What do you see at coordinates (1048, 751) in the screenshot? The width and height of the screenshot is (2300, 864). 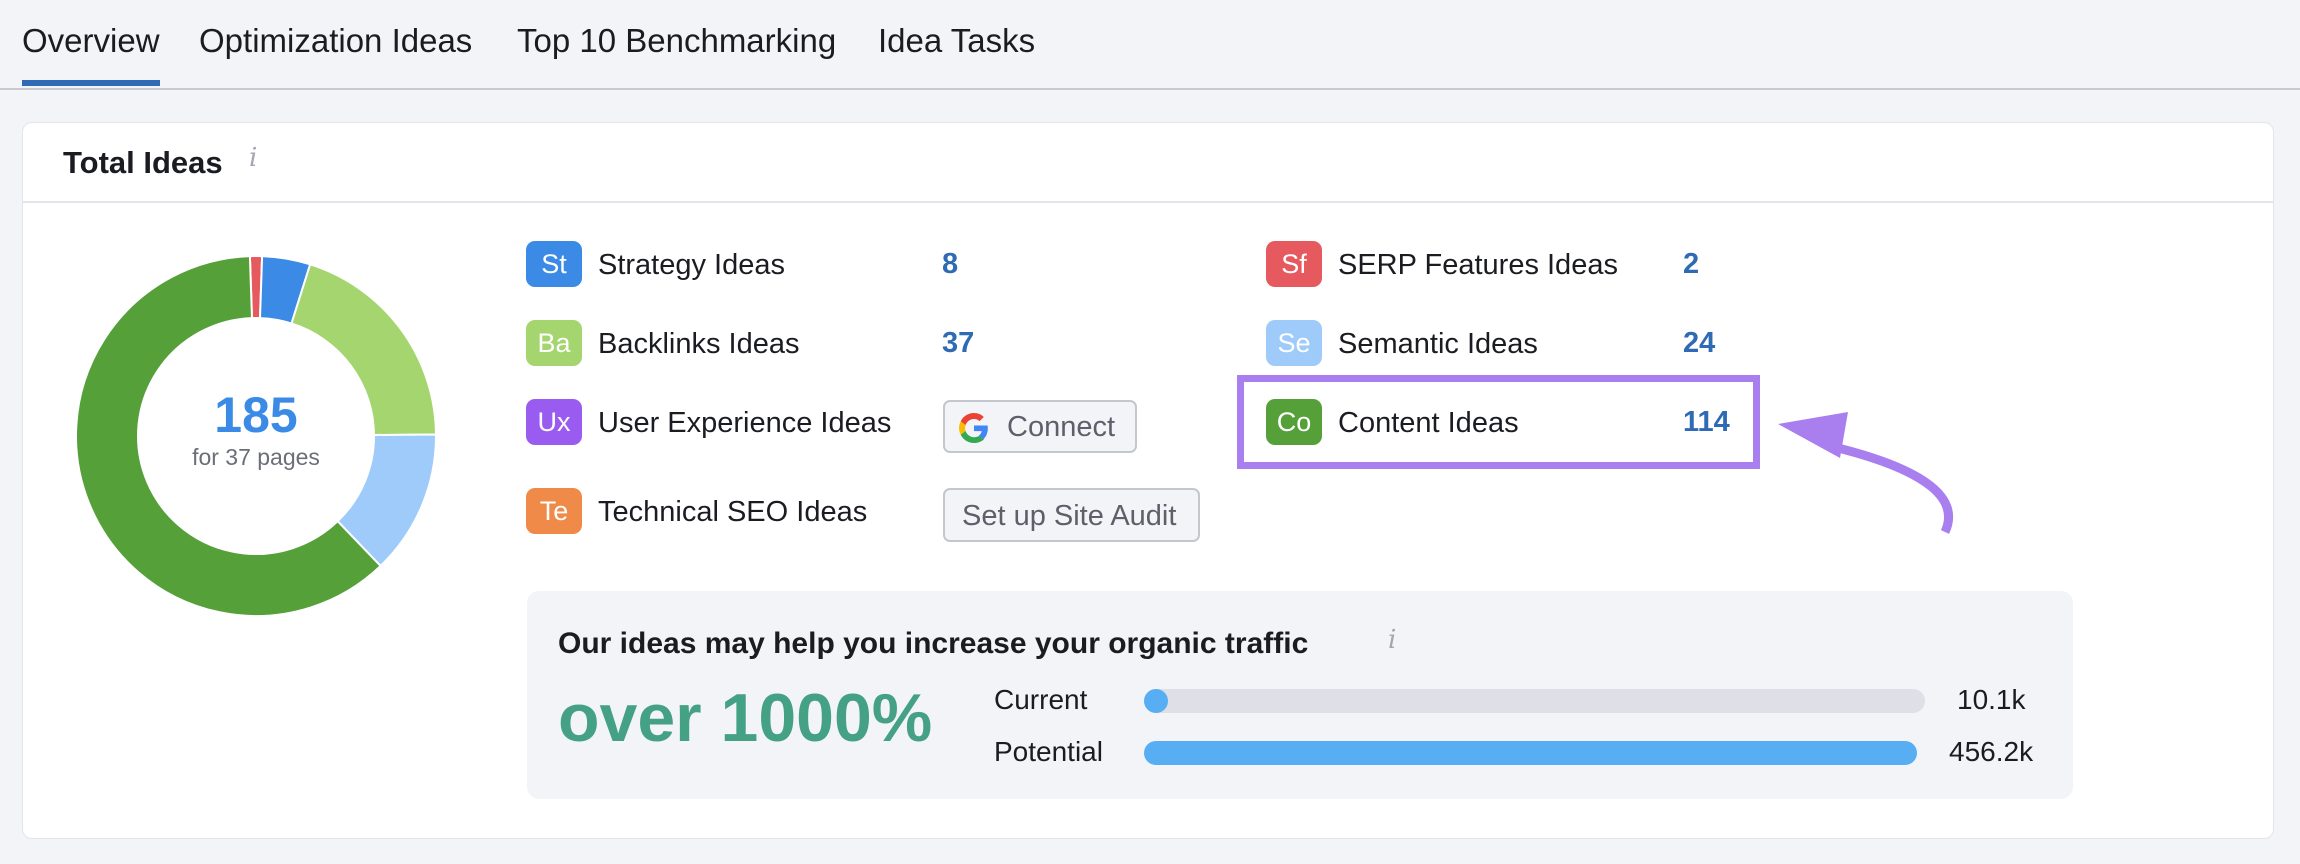 I see `potential-label: Potential` at bounding box center [1048, 751].